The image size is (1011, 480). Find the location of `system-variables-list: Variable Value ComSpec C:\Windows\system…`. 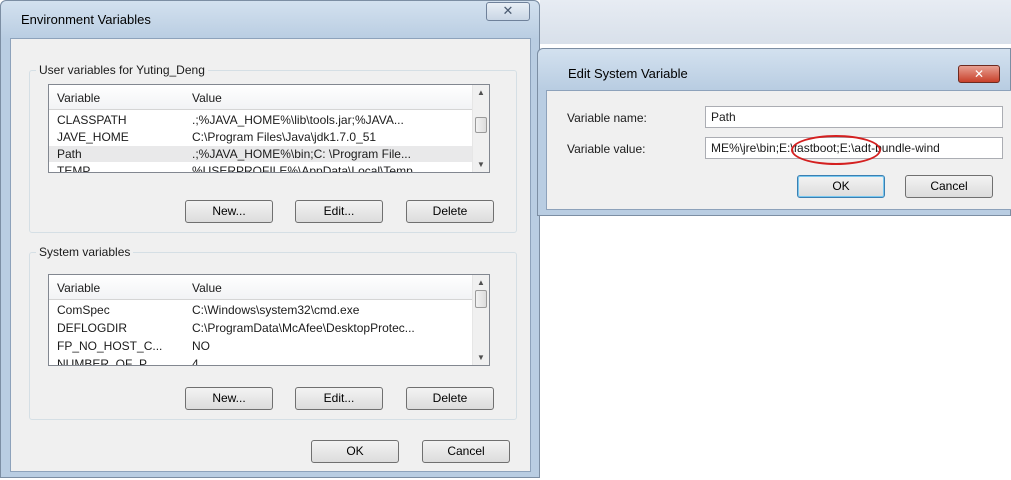

system-variables-list: Variable Value ComSpec C:\Windows\system… is located at coordinates (269, 320).